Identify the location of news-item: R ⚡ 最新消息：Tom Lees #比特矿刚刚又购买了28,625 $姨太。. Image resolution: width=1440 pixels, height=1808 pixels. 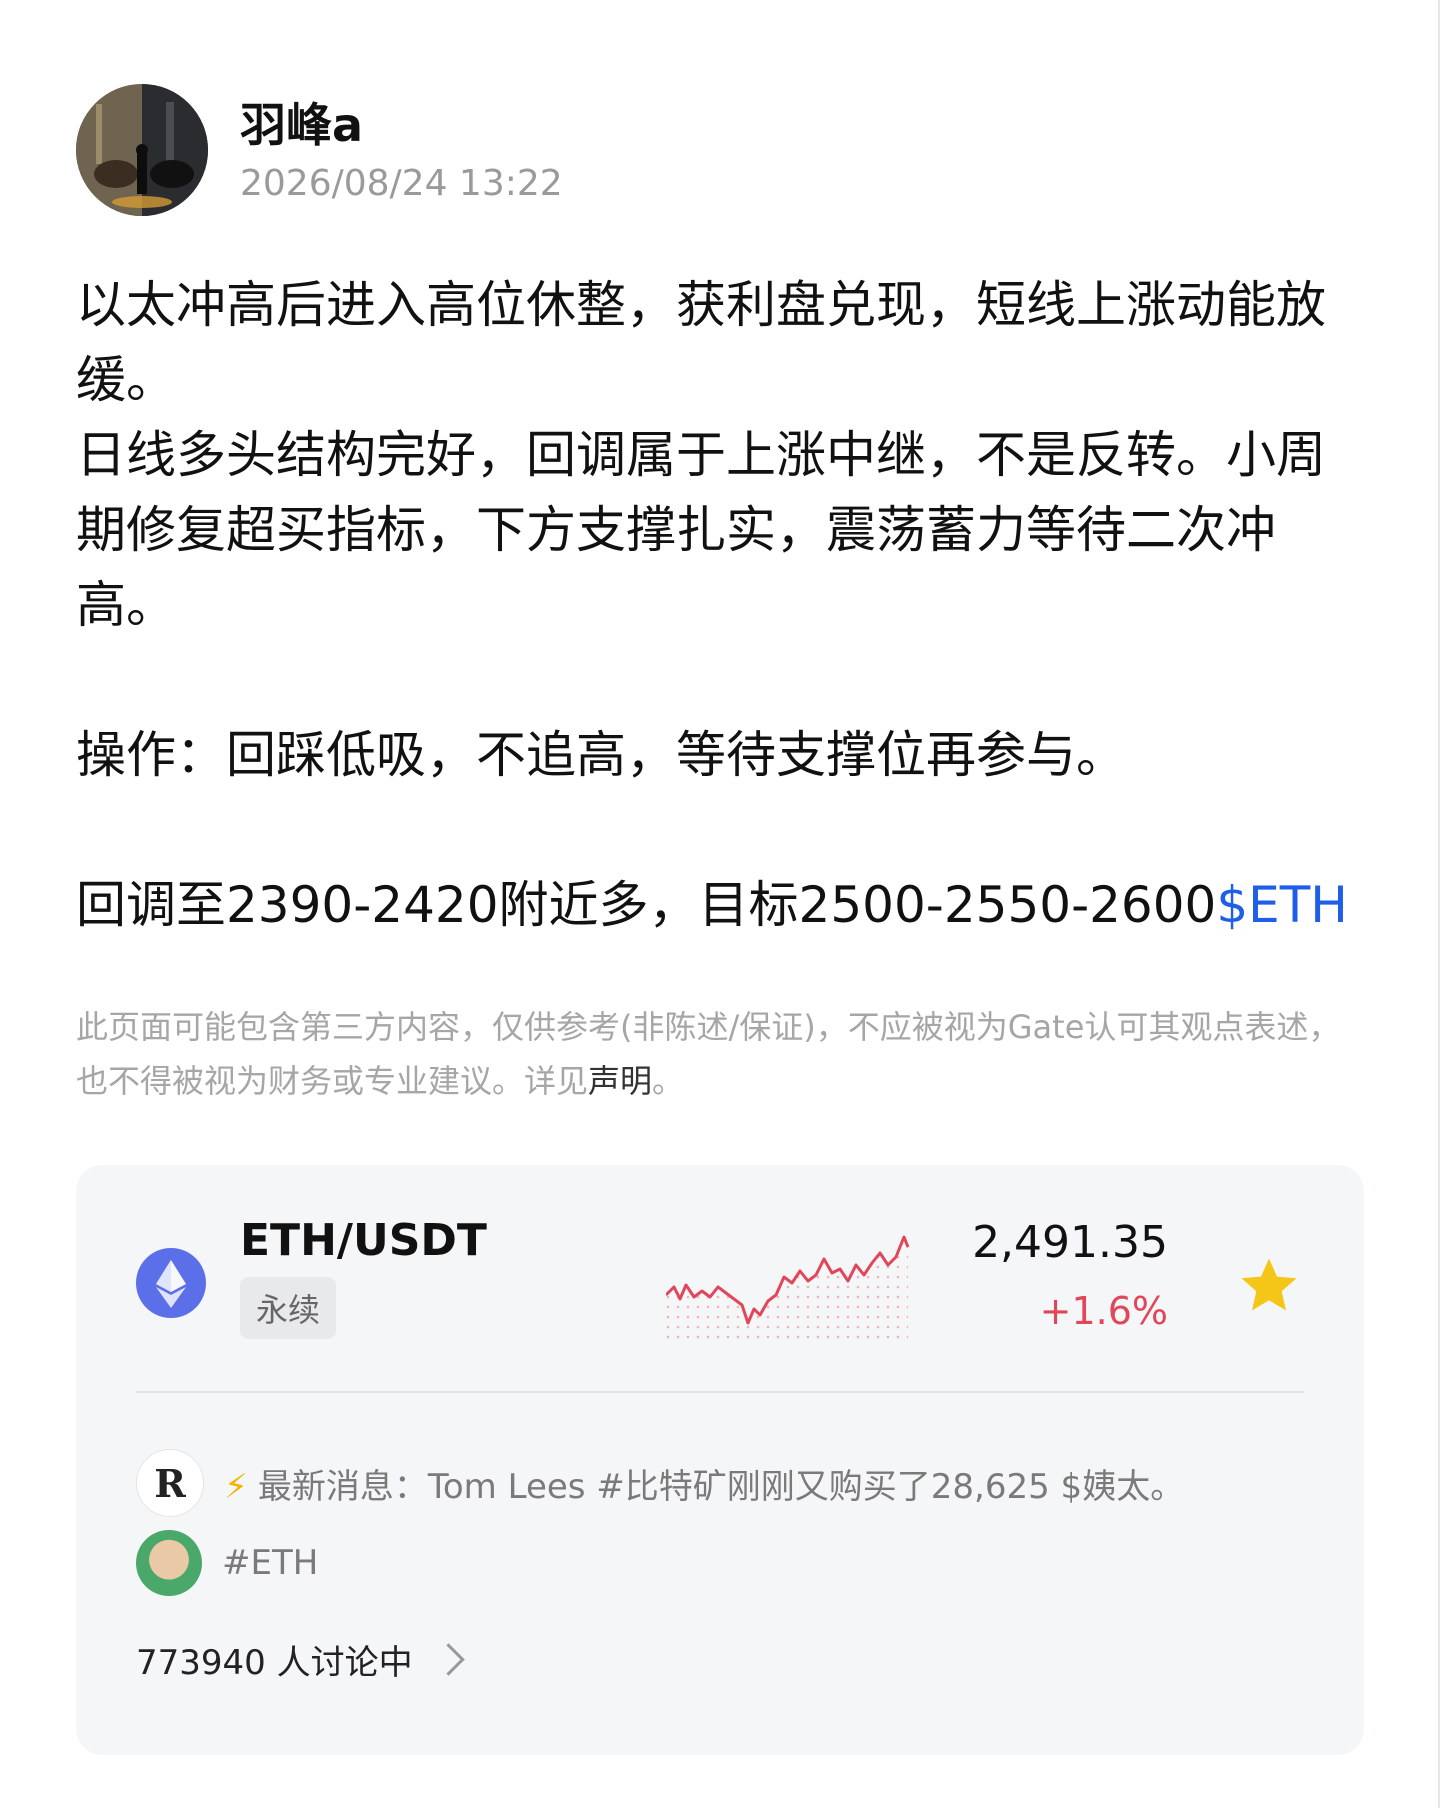
(660, 1483).